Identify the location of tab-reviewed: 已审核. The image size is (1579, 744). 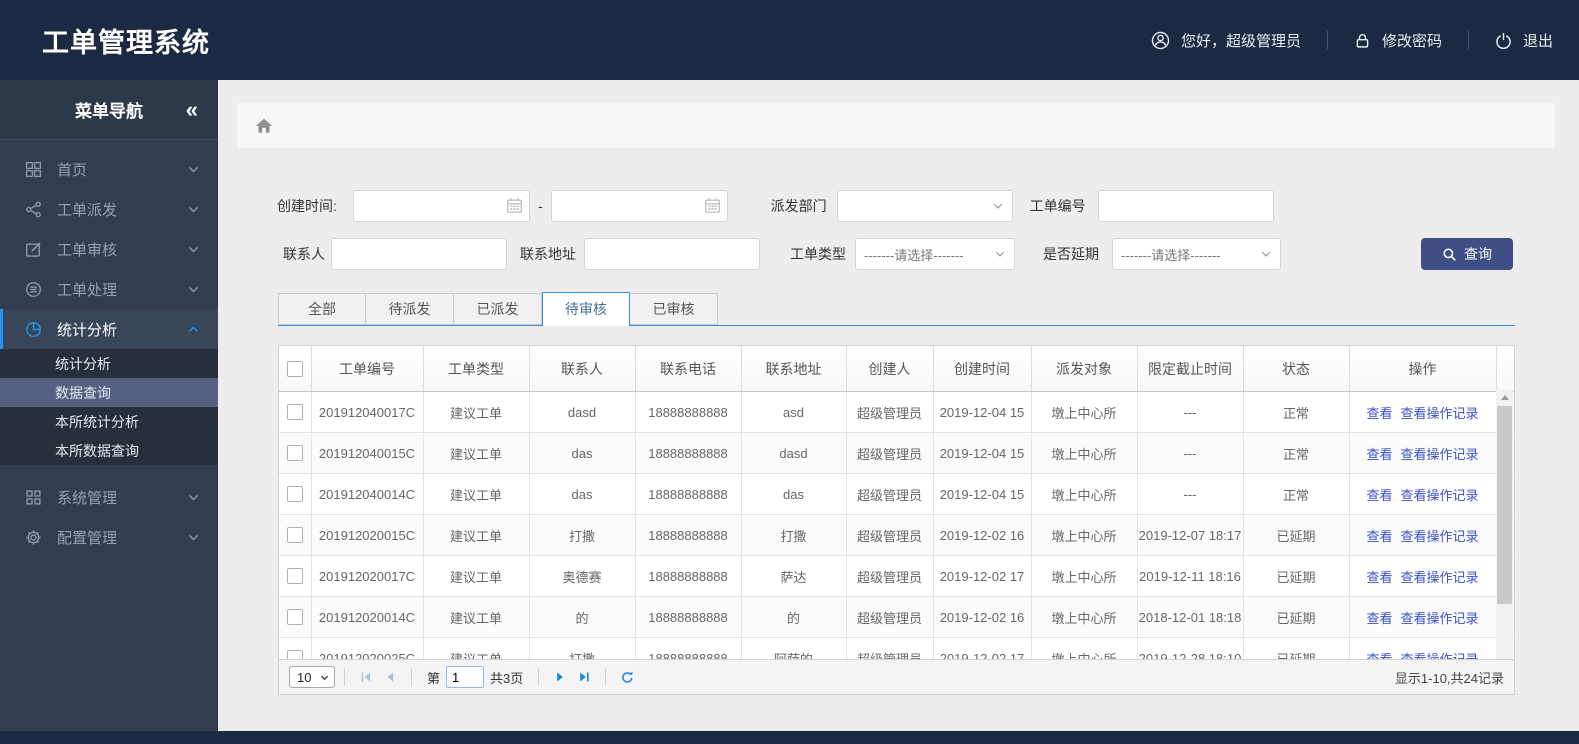
(674, 309).